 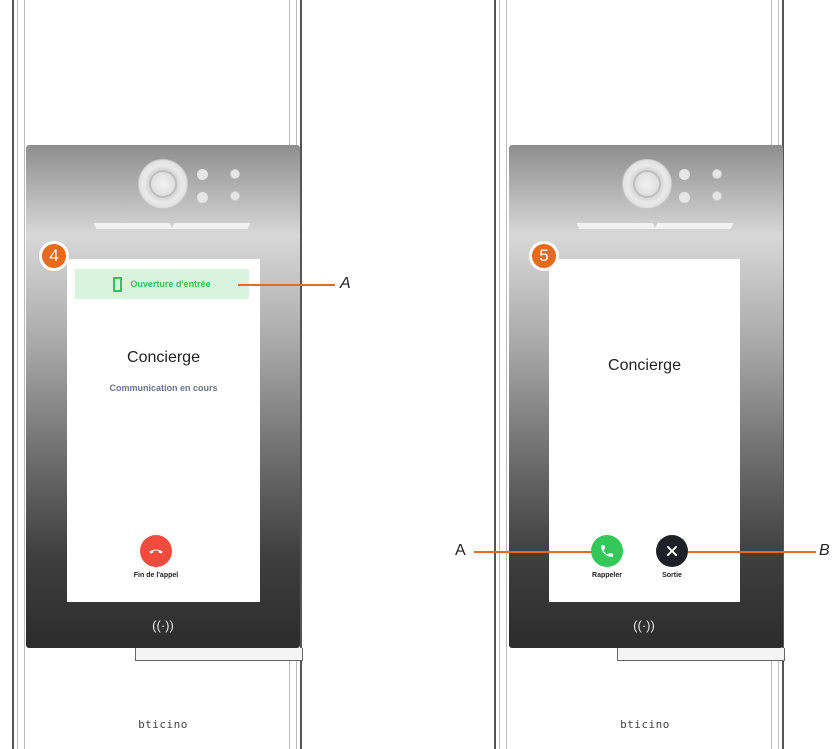 I want to click on callout-line-b, so click(x=752, y=552).